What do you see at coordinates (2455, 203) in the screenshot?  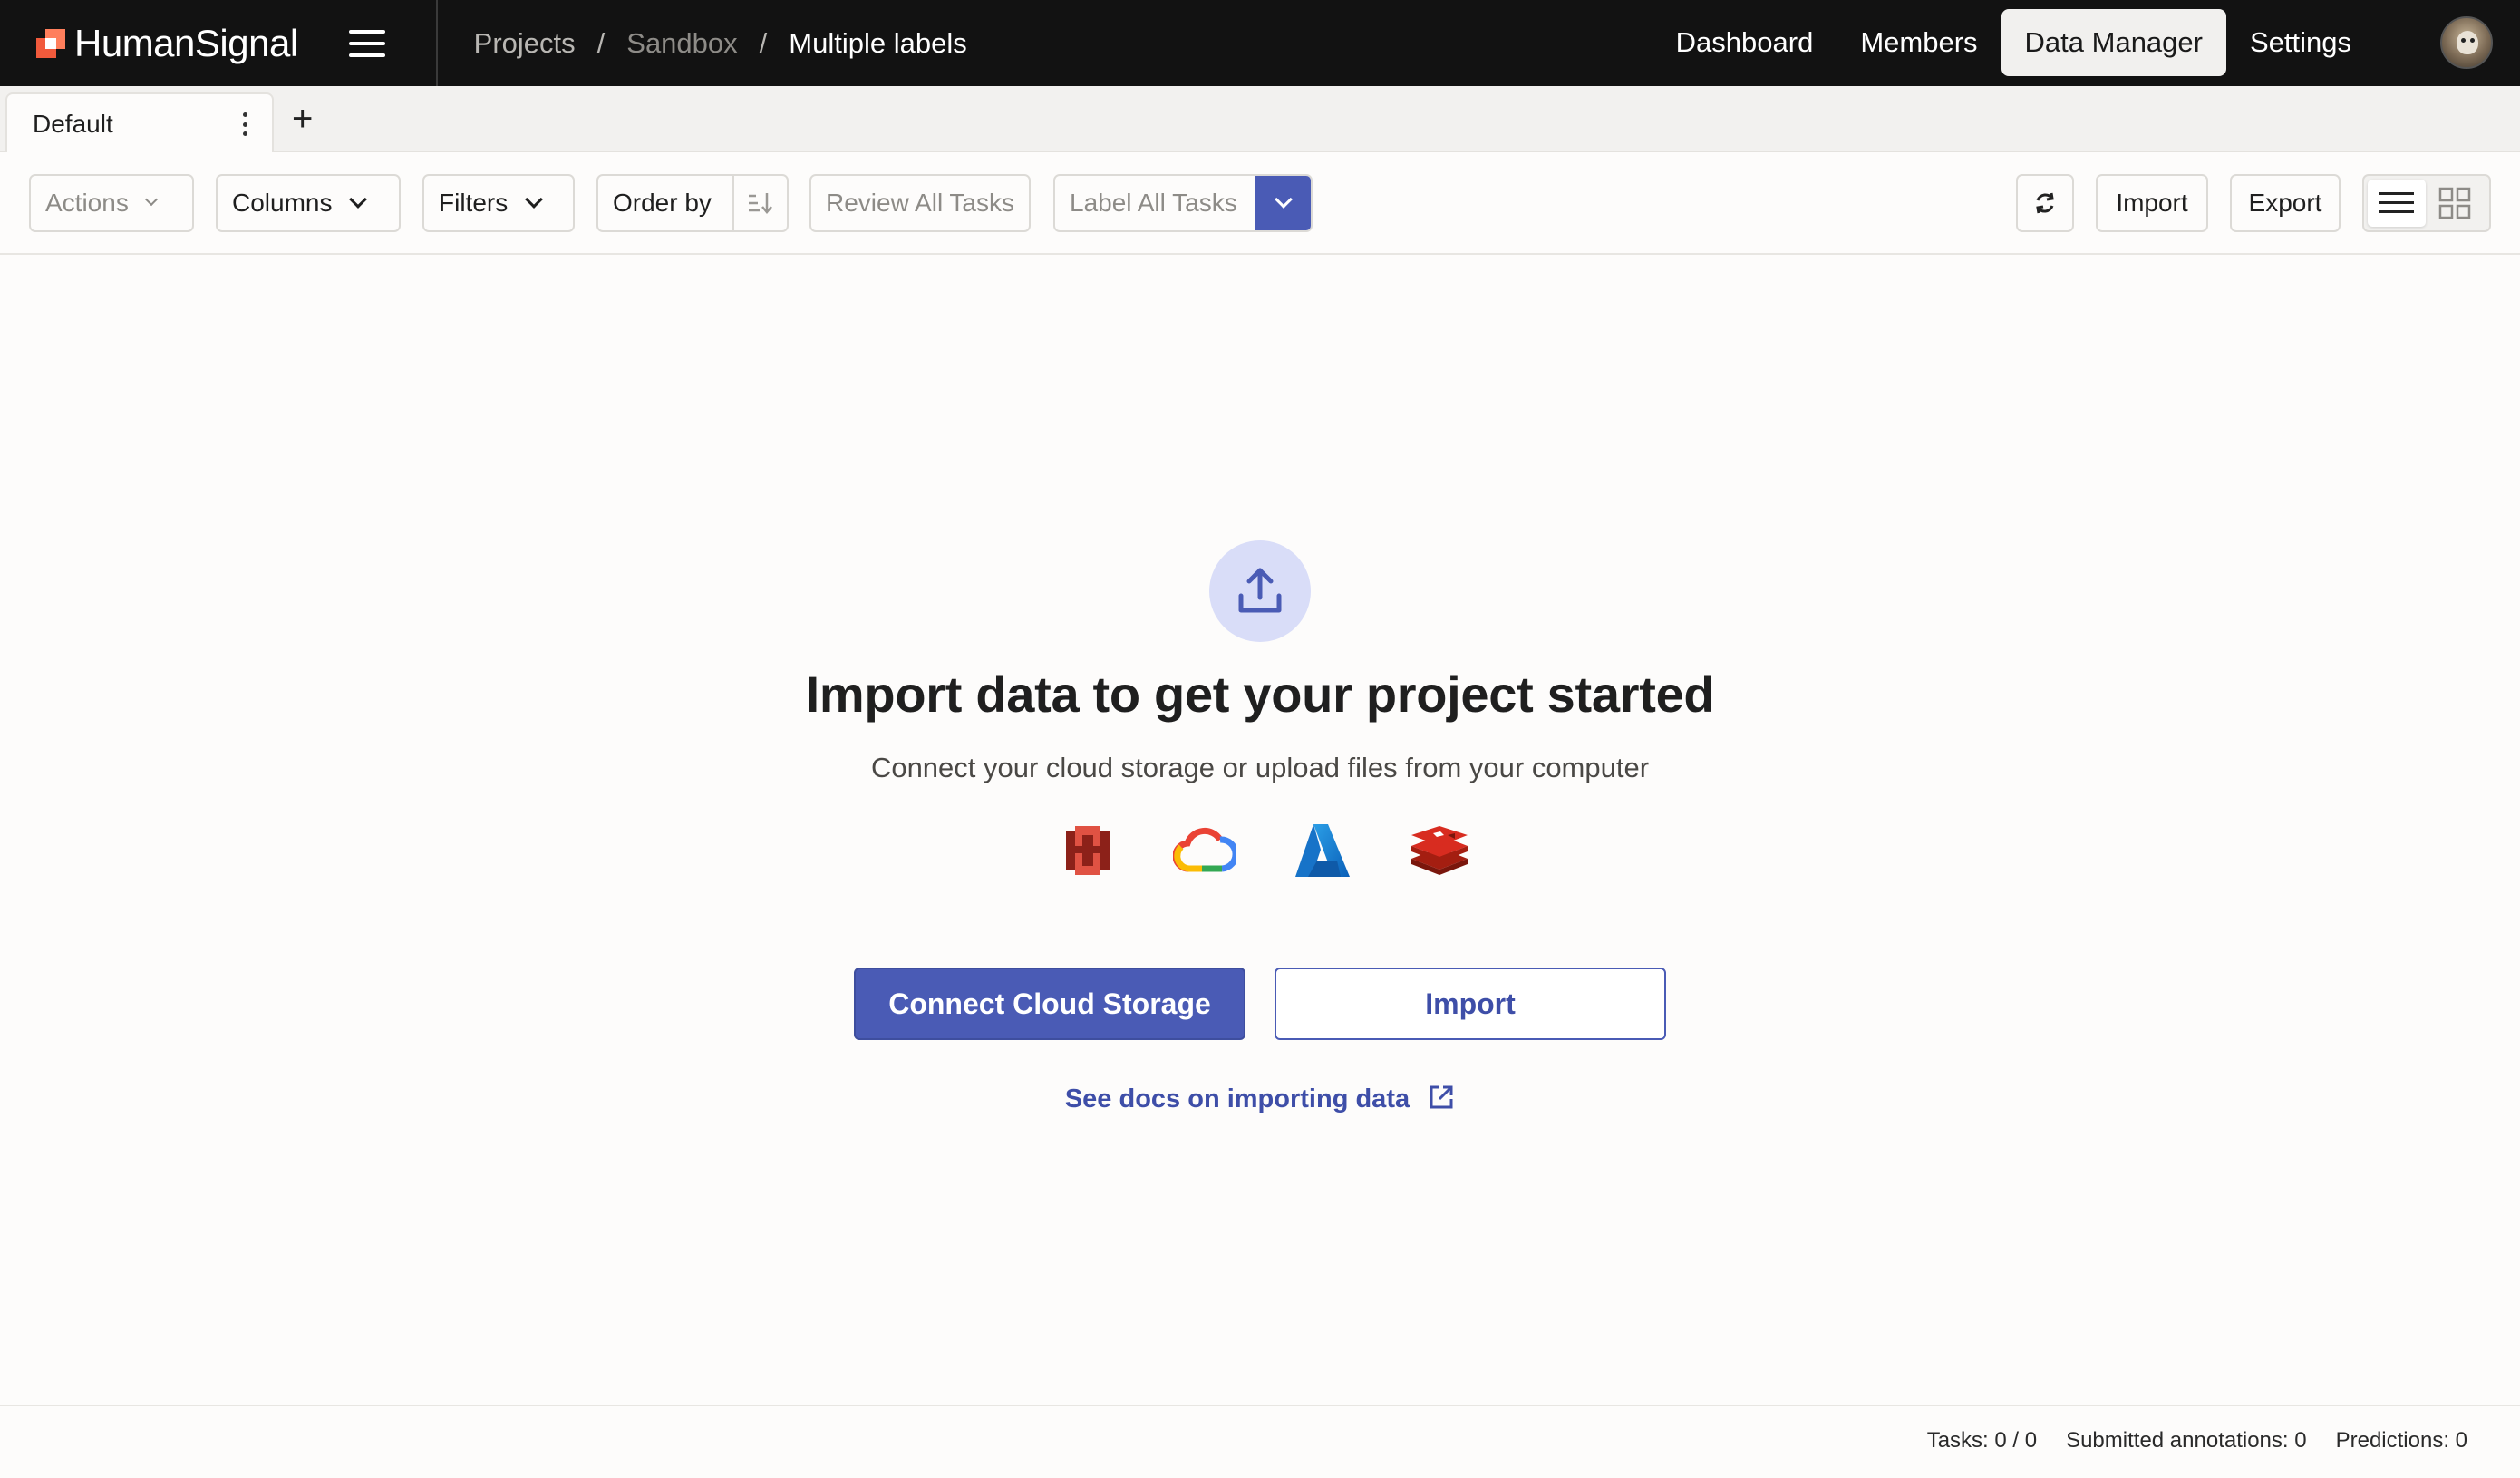 I see `grid-view-icon` at bounding box center [2455, 203].